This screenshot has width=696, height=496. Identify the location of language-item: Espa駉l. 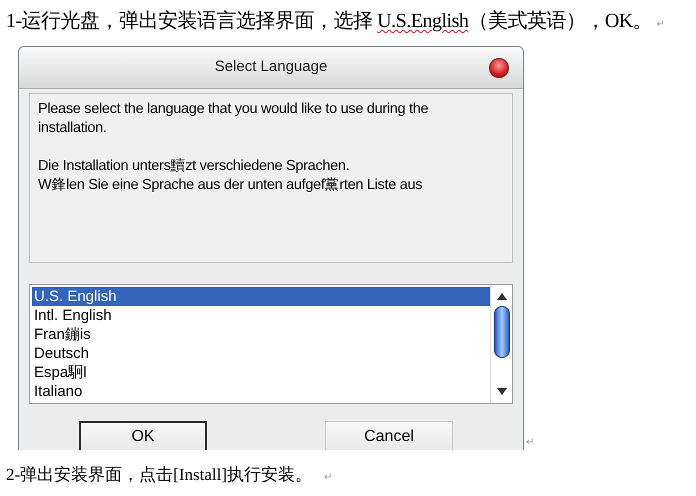
(261, 372).